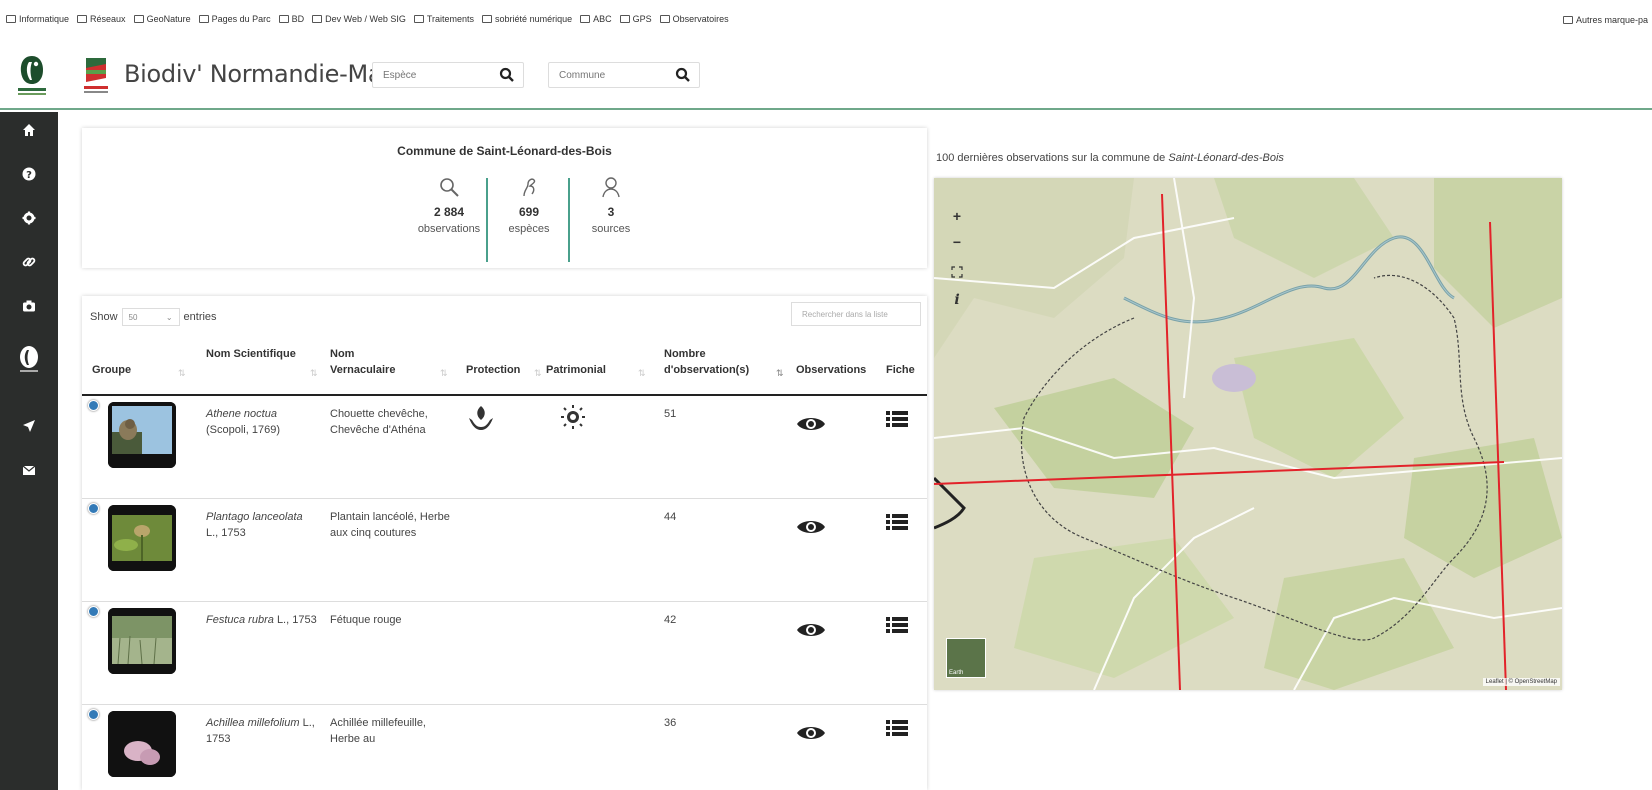 This screenshot has height=790, width=1652. What do you see at coordinates (29, 470) in the screenshot?
I see `sidebar-contact` at bounding box center [29, 470].